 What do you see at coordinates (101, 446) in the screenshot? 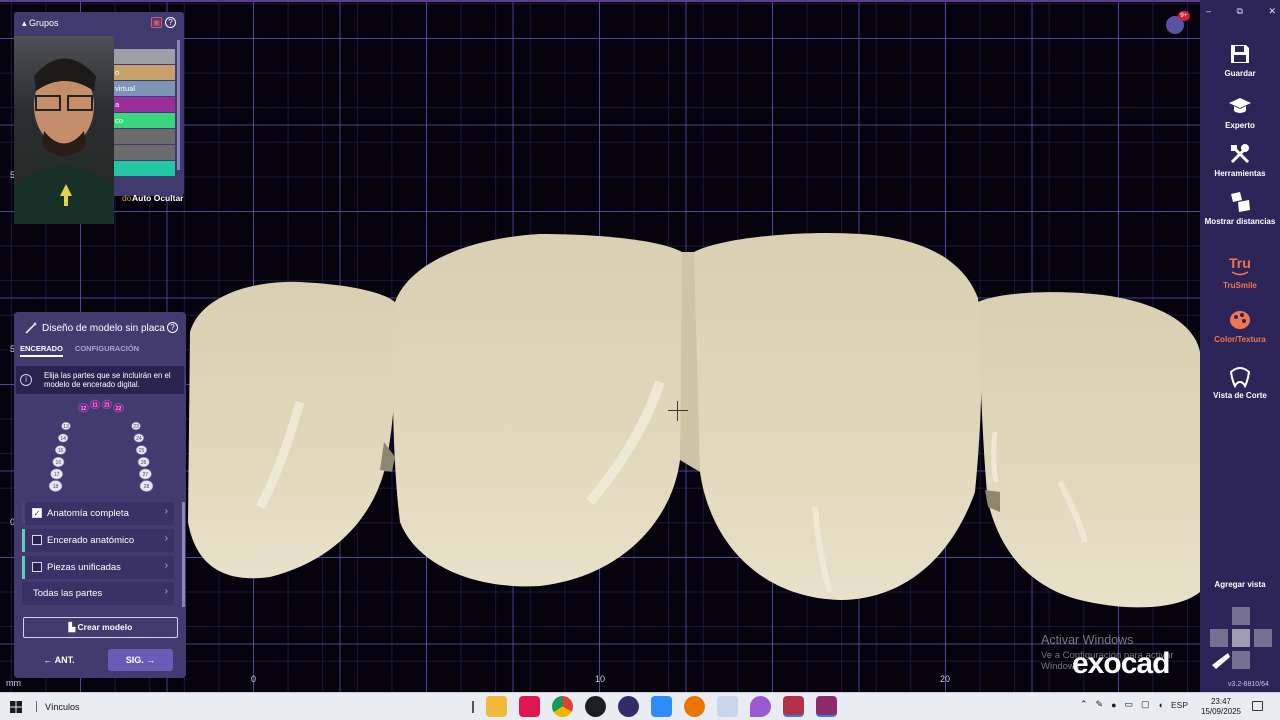
I see `tooth-selection-chart: 12 11 21 22 13 14 15 16 17 18 23 24 25 26 27 28` at bounding box center [101, 446].